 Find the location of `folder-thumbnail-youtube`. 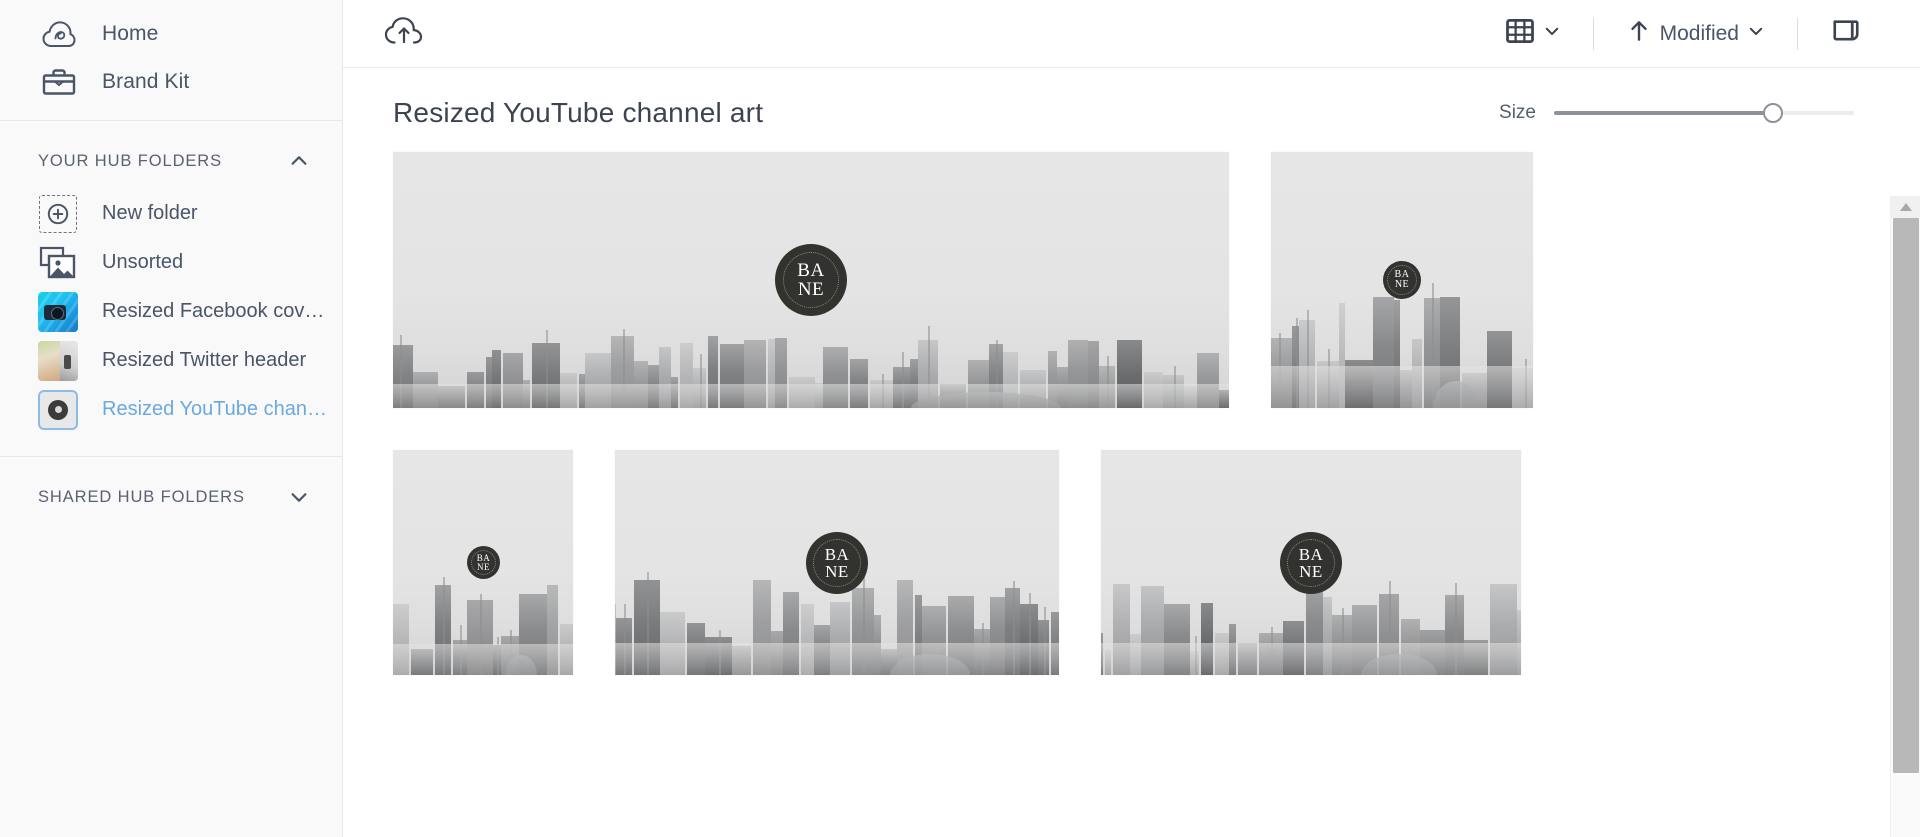

folder-thumbnail-youtube is located at coordinates (58, 409).